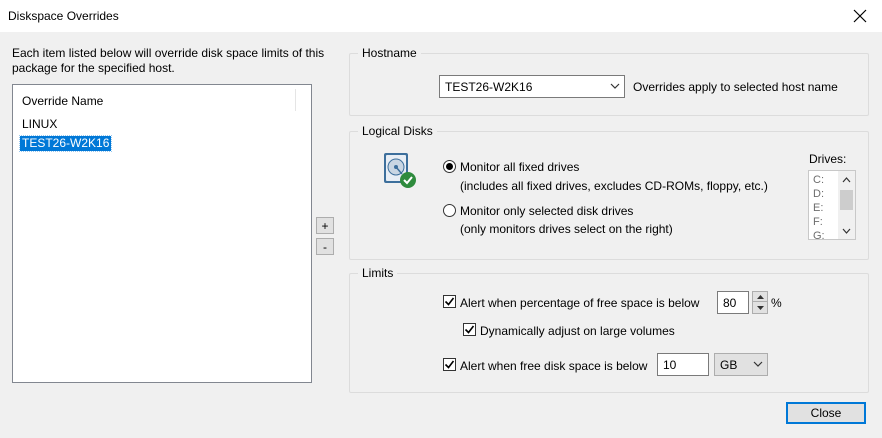  I want to click on group-label-limits: Limits, so click(378, 273).